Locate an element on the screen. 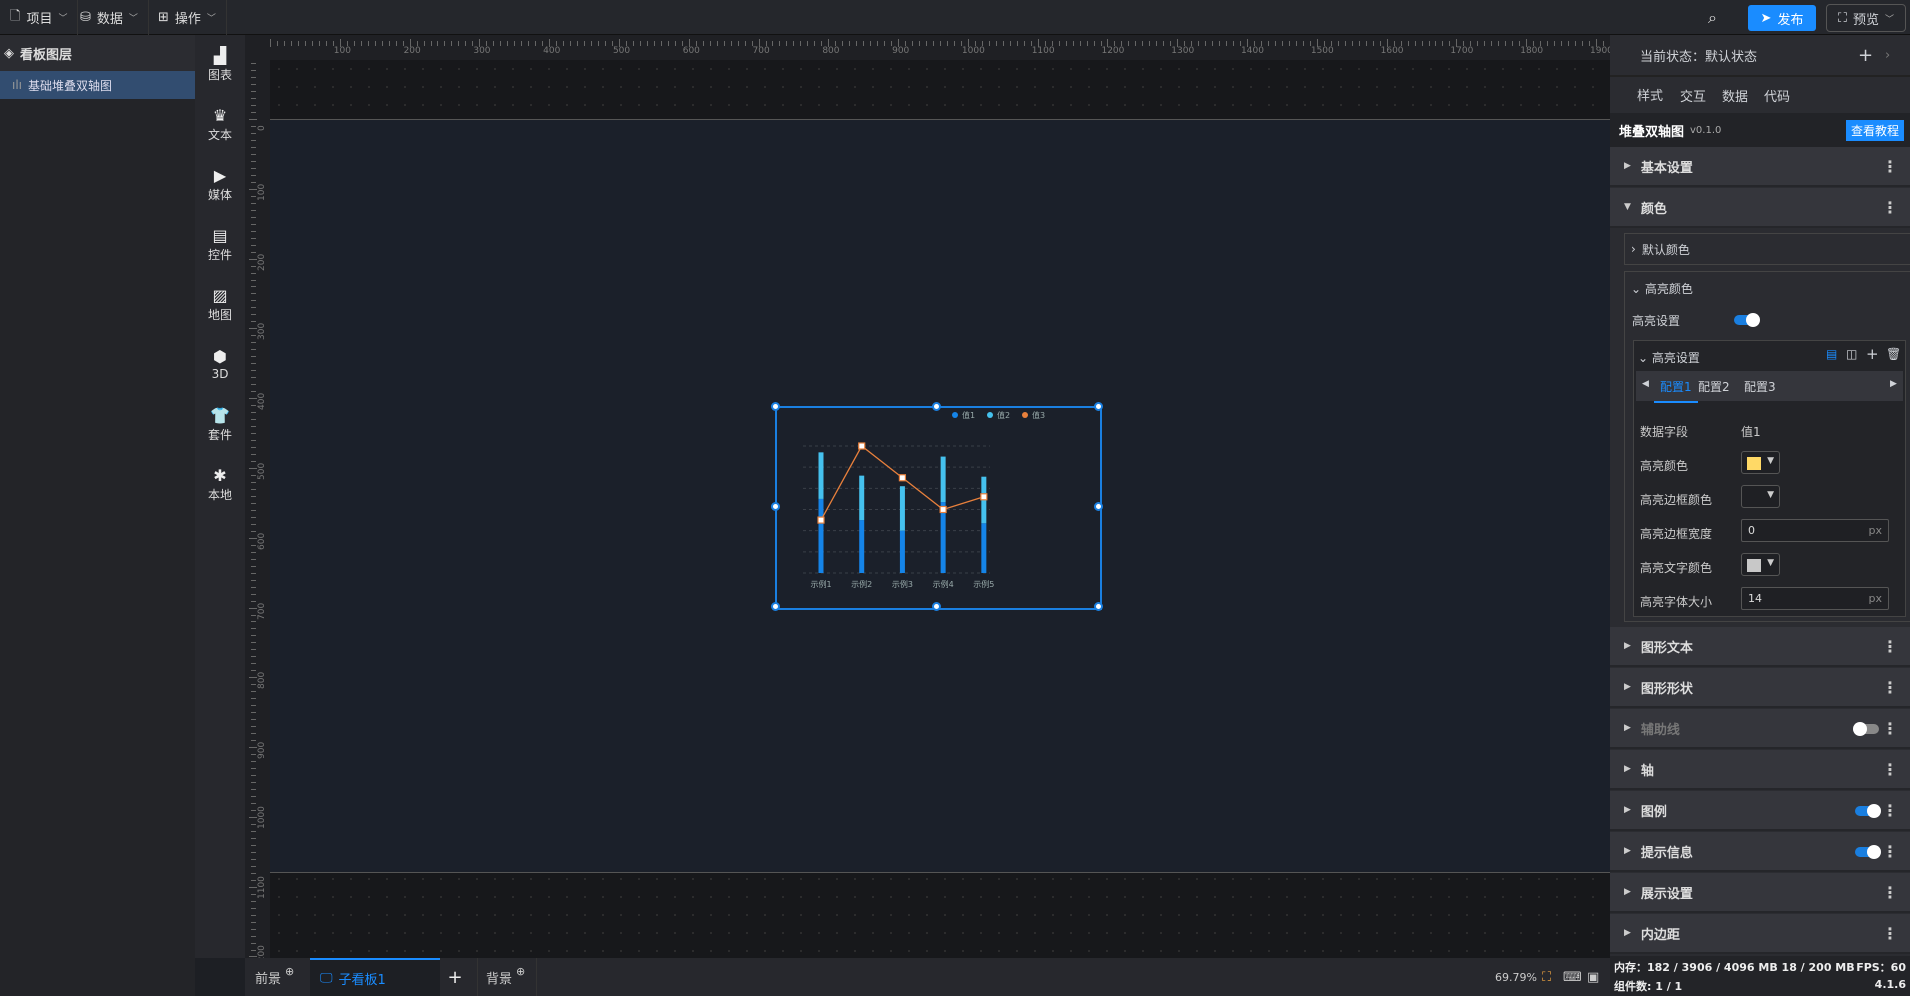 This screenshot has width=1910, height=996. tool-map: ▨ 地图 is located at coordinates (220, 305).